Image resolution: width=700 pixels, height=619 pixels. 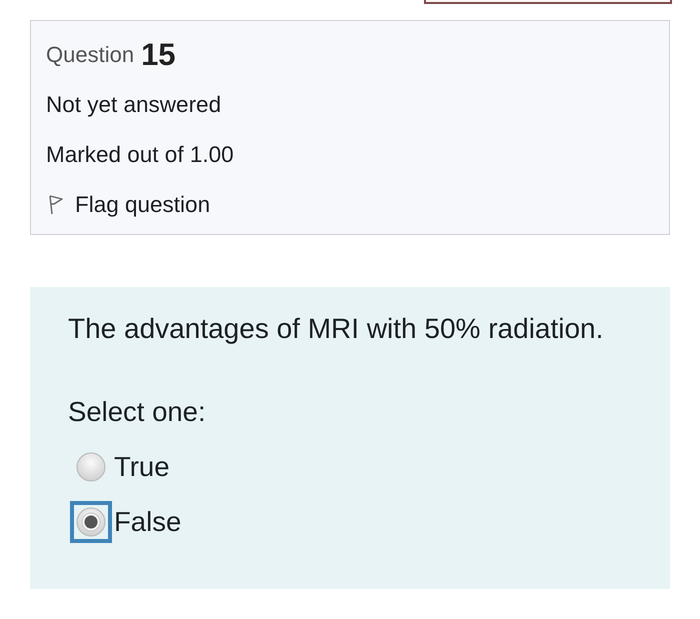 I want to click on select-prompt: Select one:, so click(x=137, y=412).